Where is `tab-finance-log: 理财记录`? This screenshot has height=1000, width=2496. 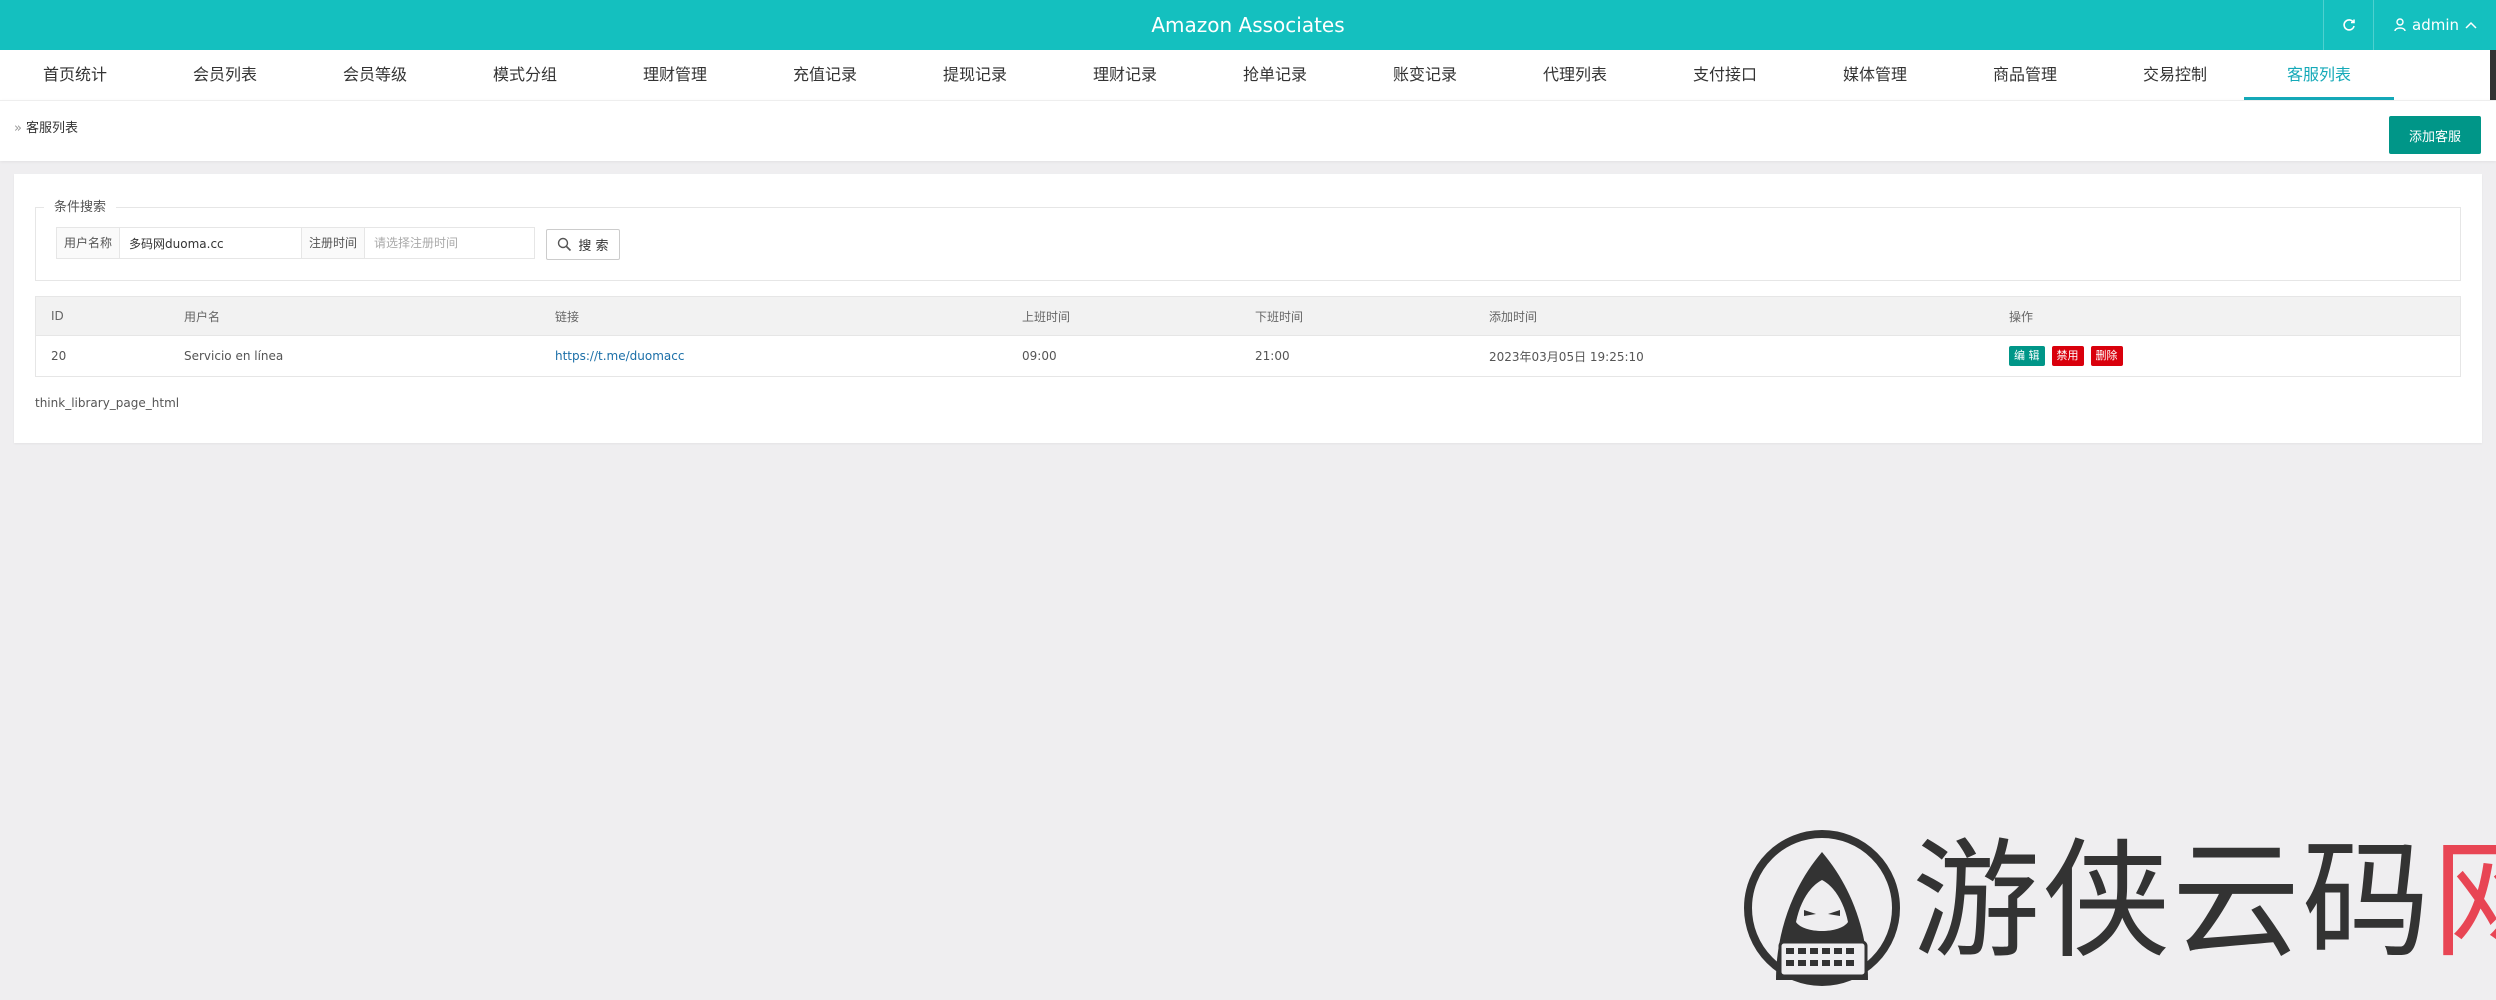
tab-finance-log: 理财记录 is located at coordinates (1125, 73).